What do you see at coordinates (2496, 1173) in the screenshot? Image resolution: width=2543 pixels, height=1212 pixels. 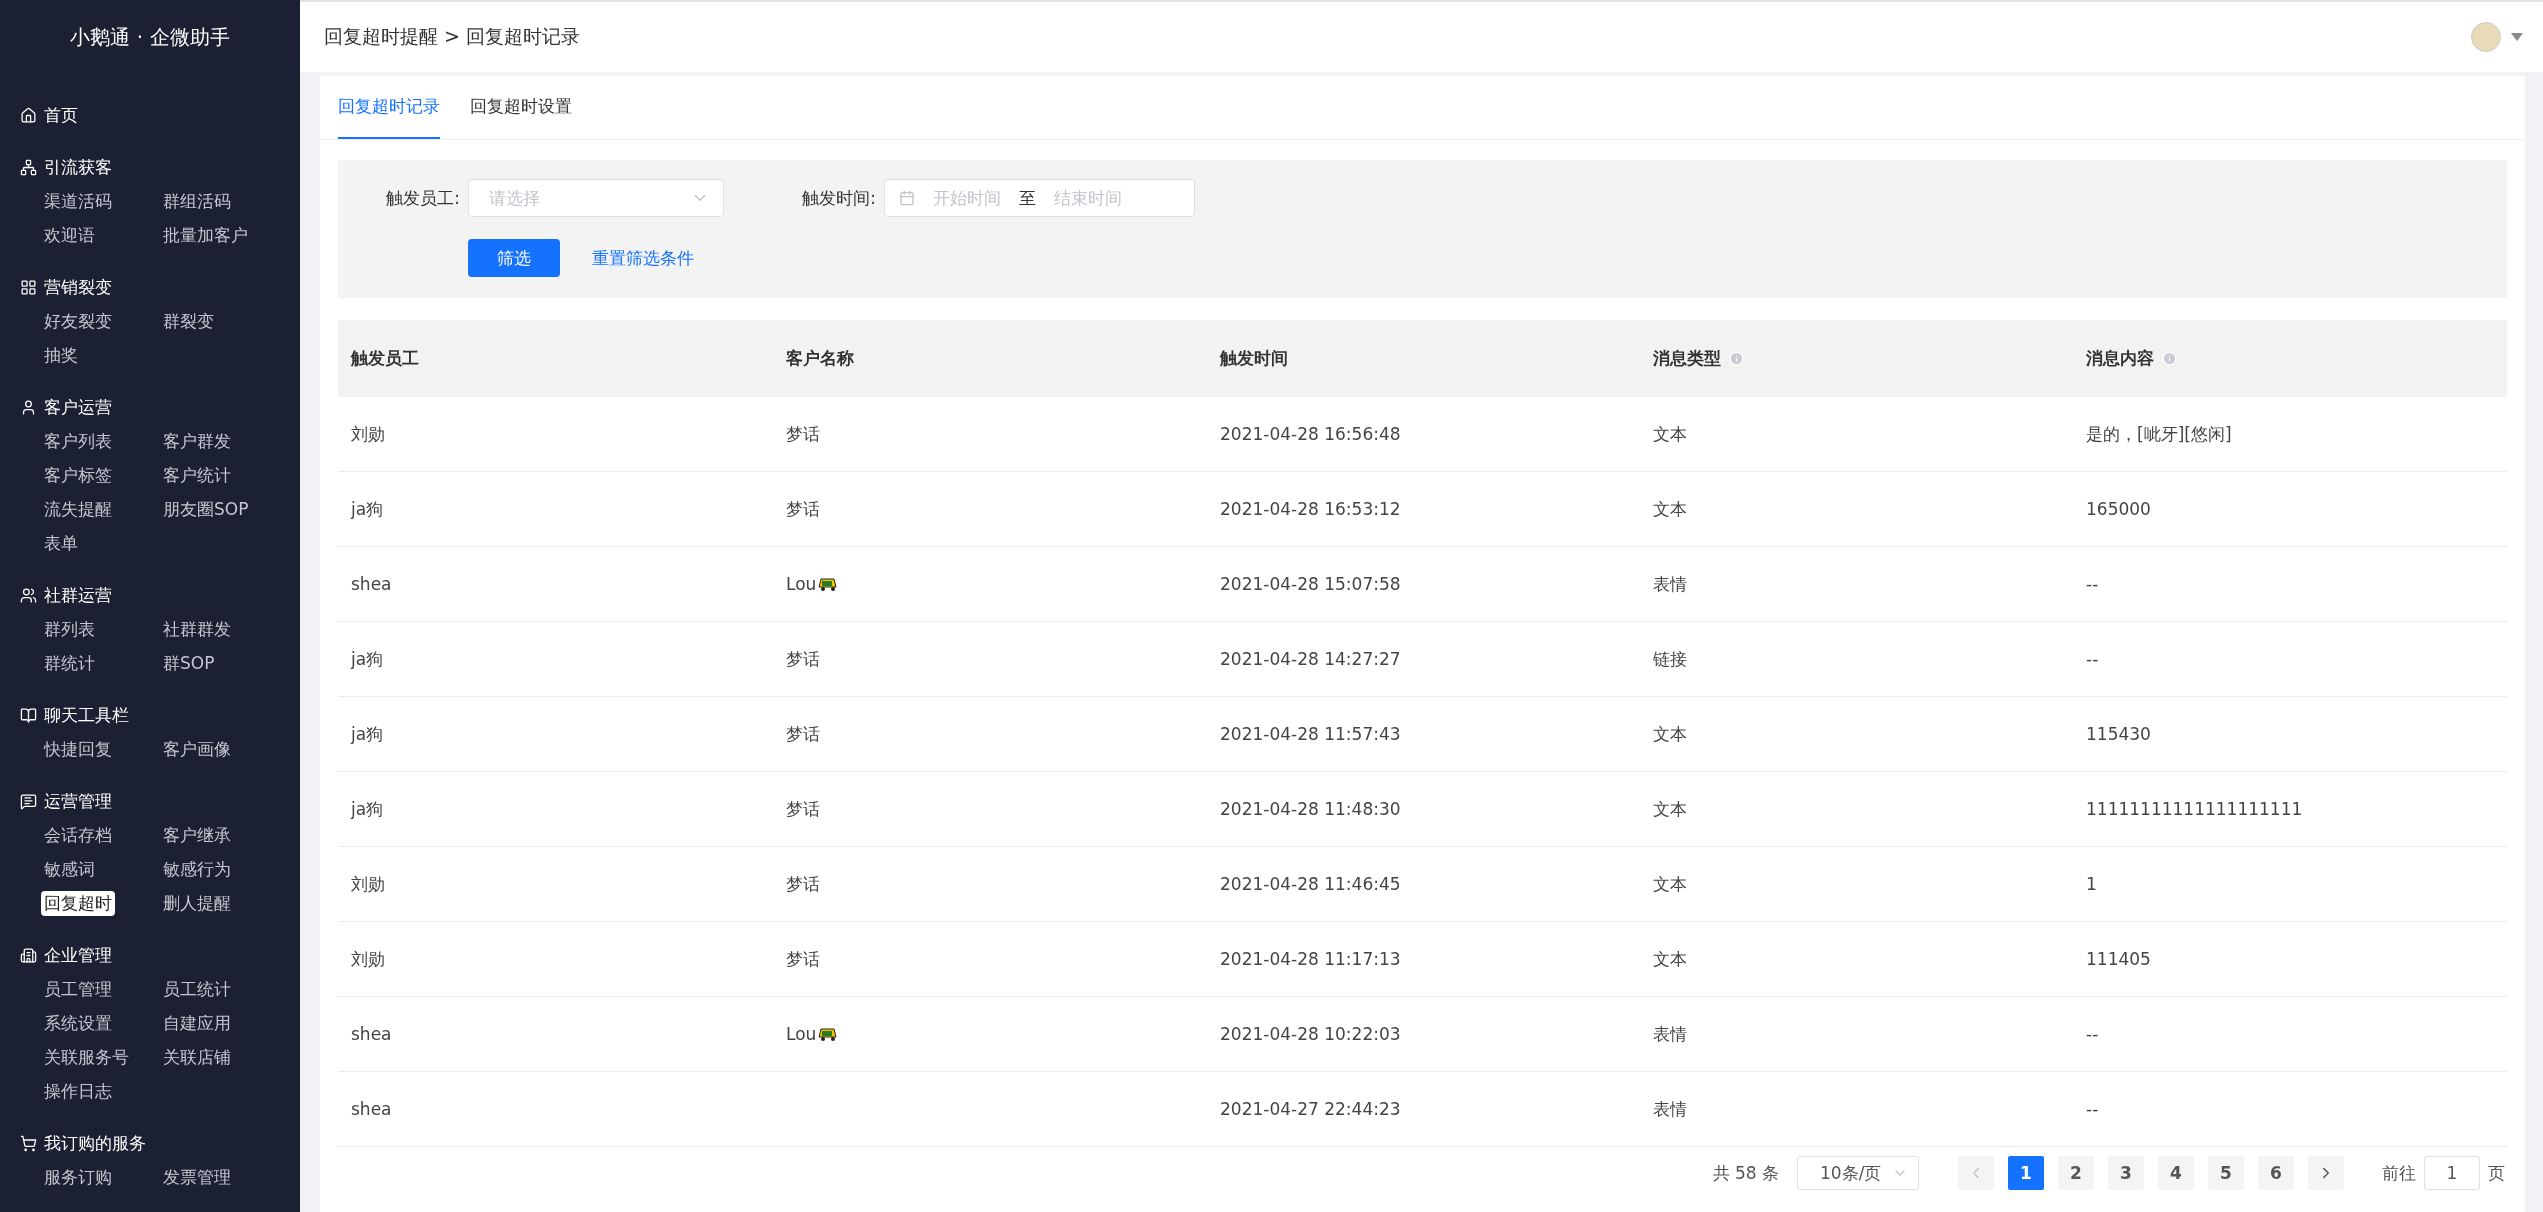 I see `page-suffix: 页` at bounding box center [2496, 1173].